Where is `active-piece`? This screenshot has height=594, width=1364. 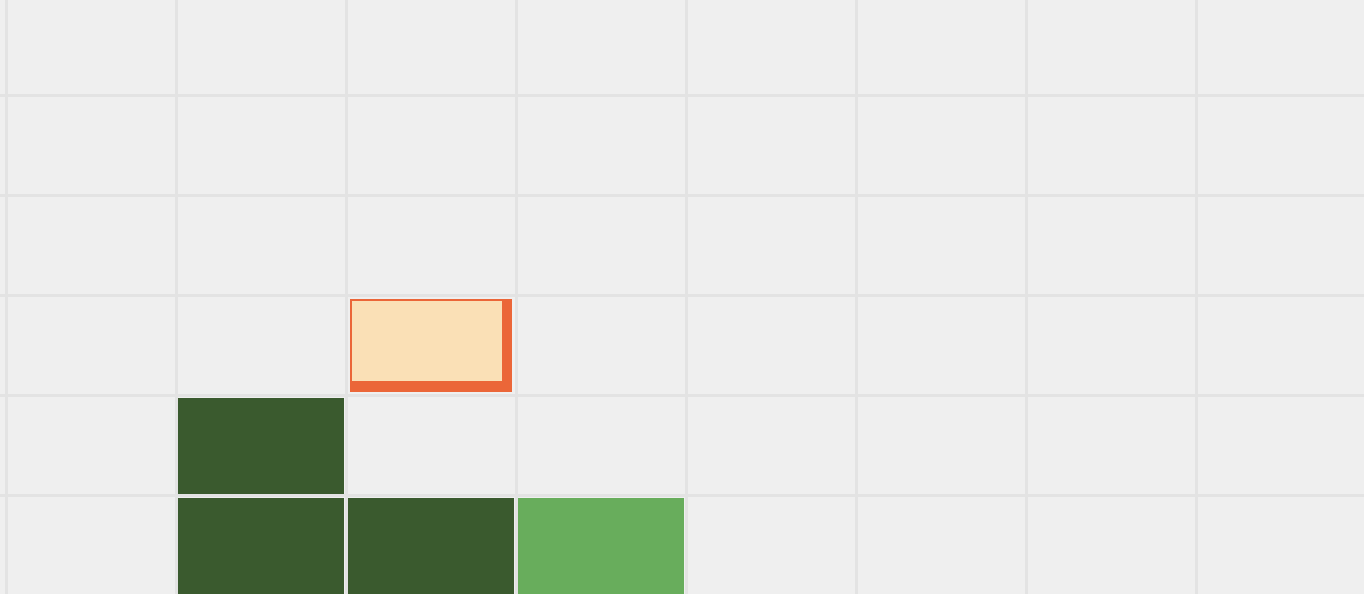 active-piece is located at coordinates (431, 345).